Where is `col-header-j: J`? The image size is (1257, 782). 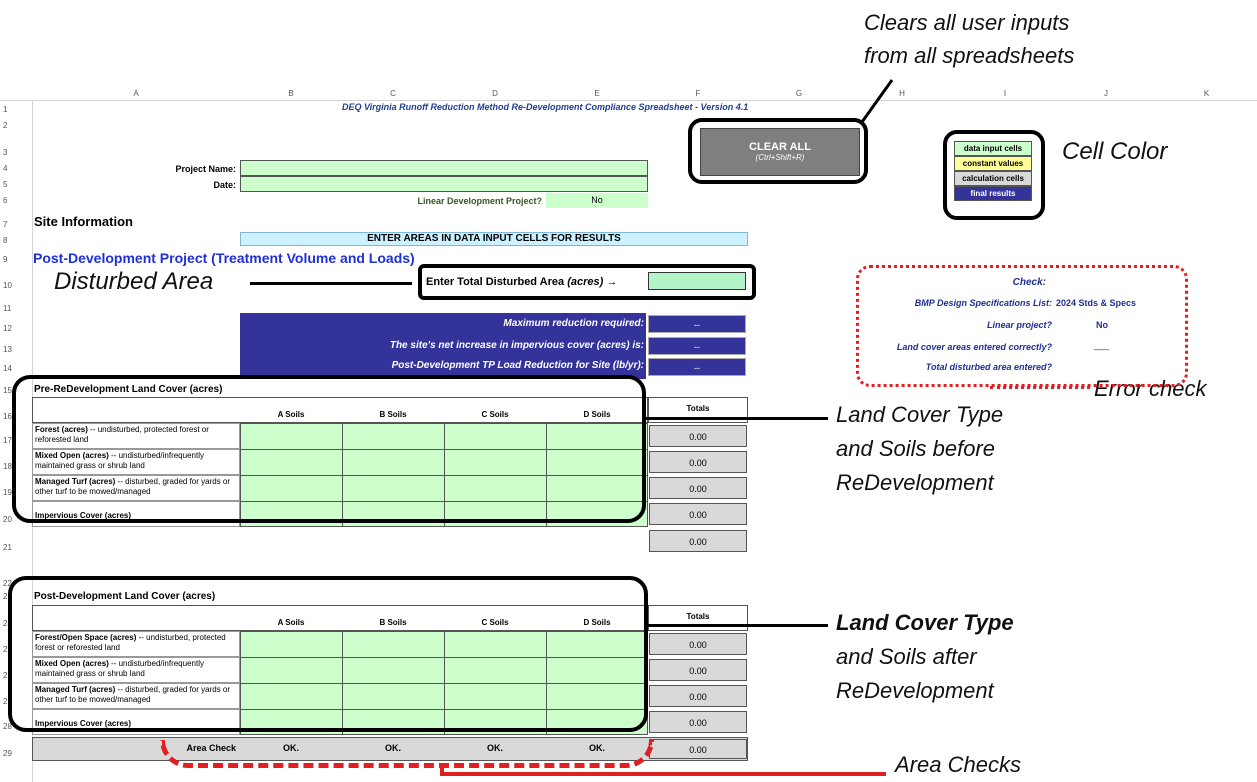 col-header-j: J is located at coordinates (1106, 94).